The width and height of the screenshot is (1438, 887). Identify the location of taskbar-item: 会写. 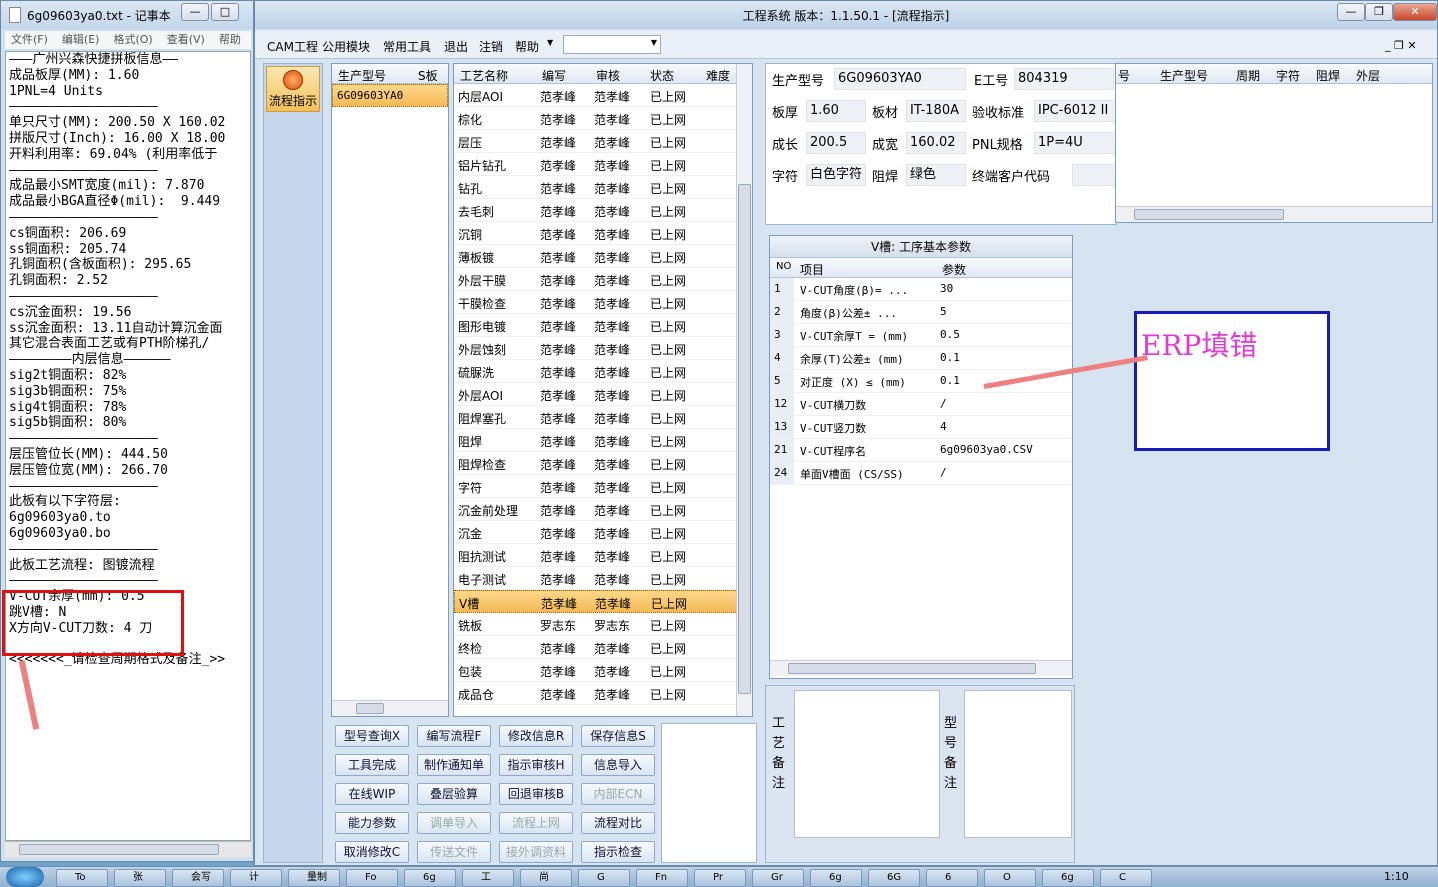
(198, 878).